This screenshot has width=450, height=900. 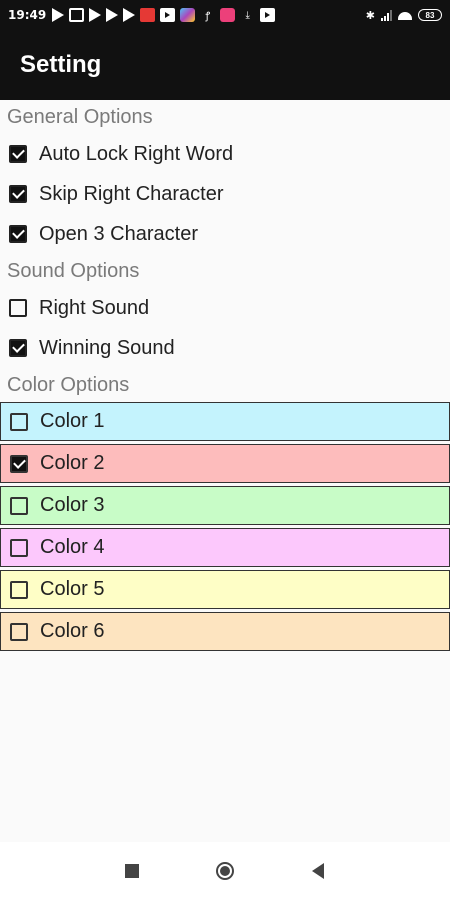 I want to click on app-bar: Setting, so click(x=225, y=65).